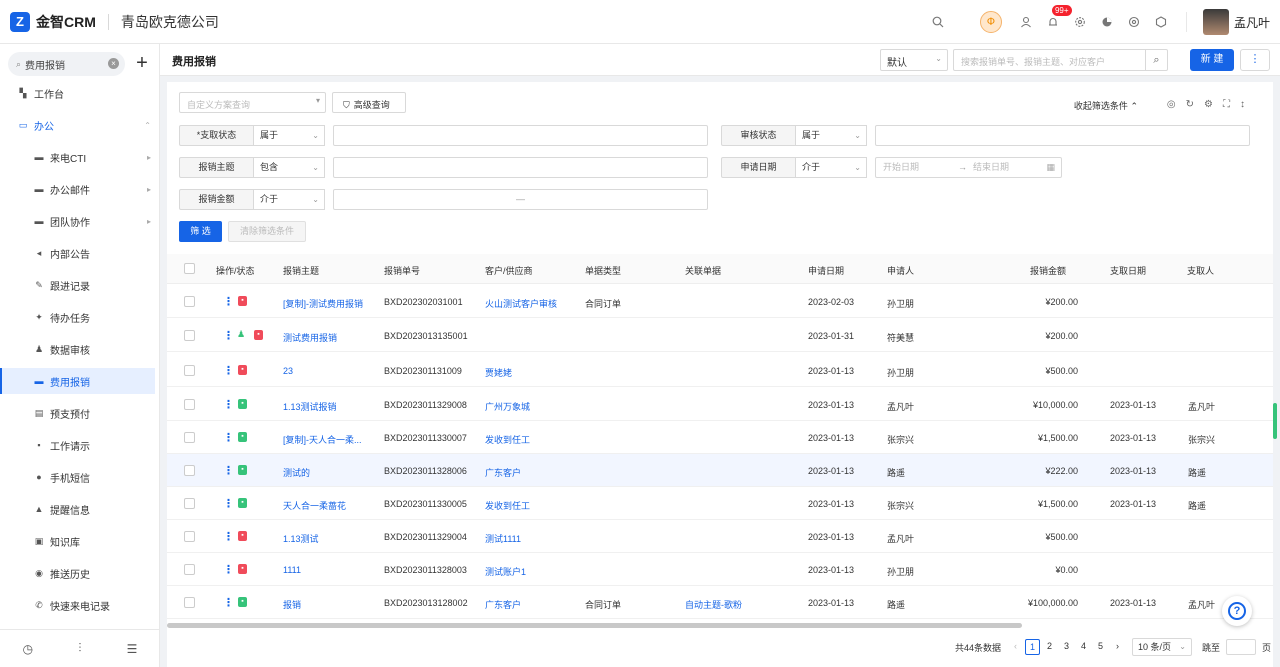  Describe the element at coordinates (603, 270) in the screenshot. I see `column-header: 单据类型` at that location.